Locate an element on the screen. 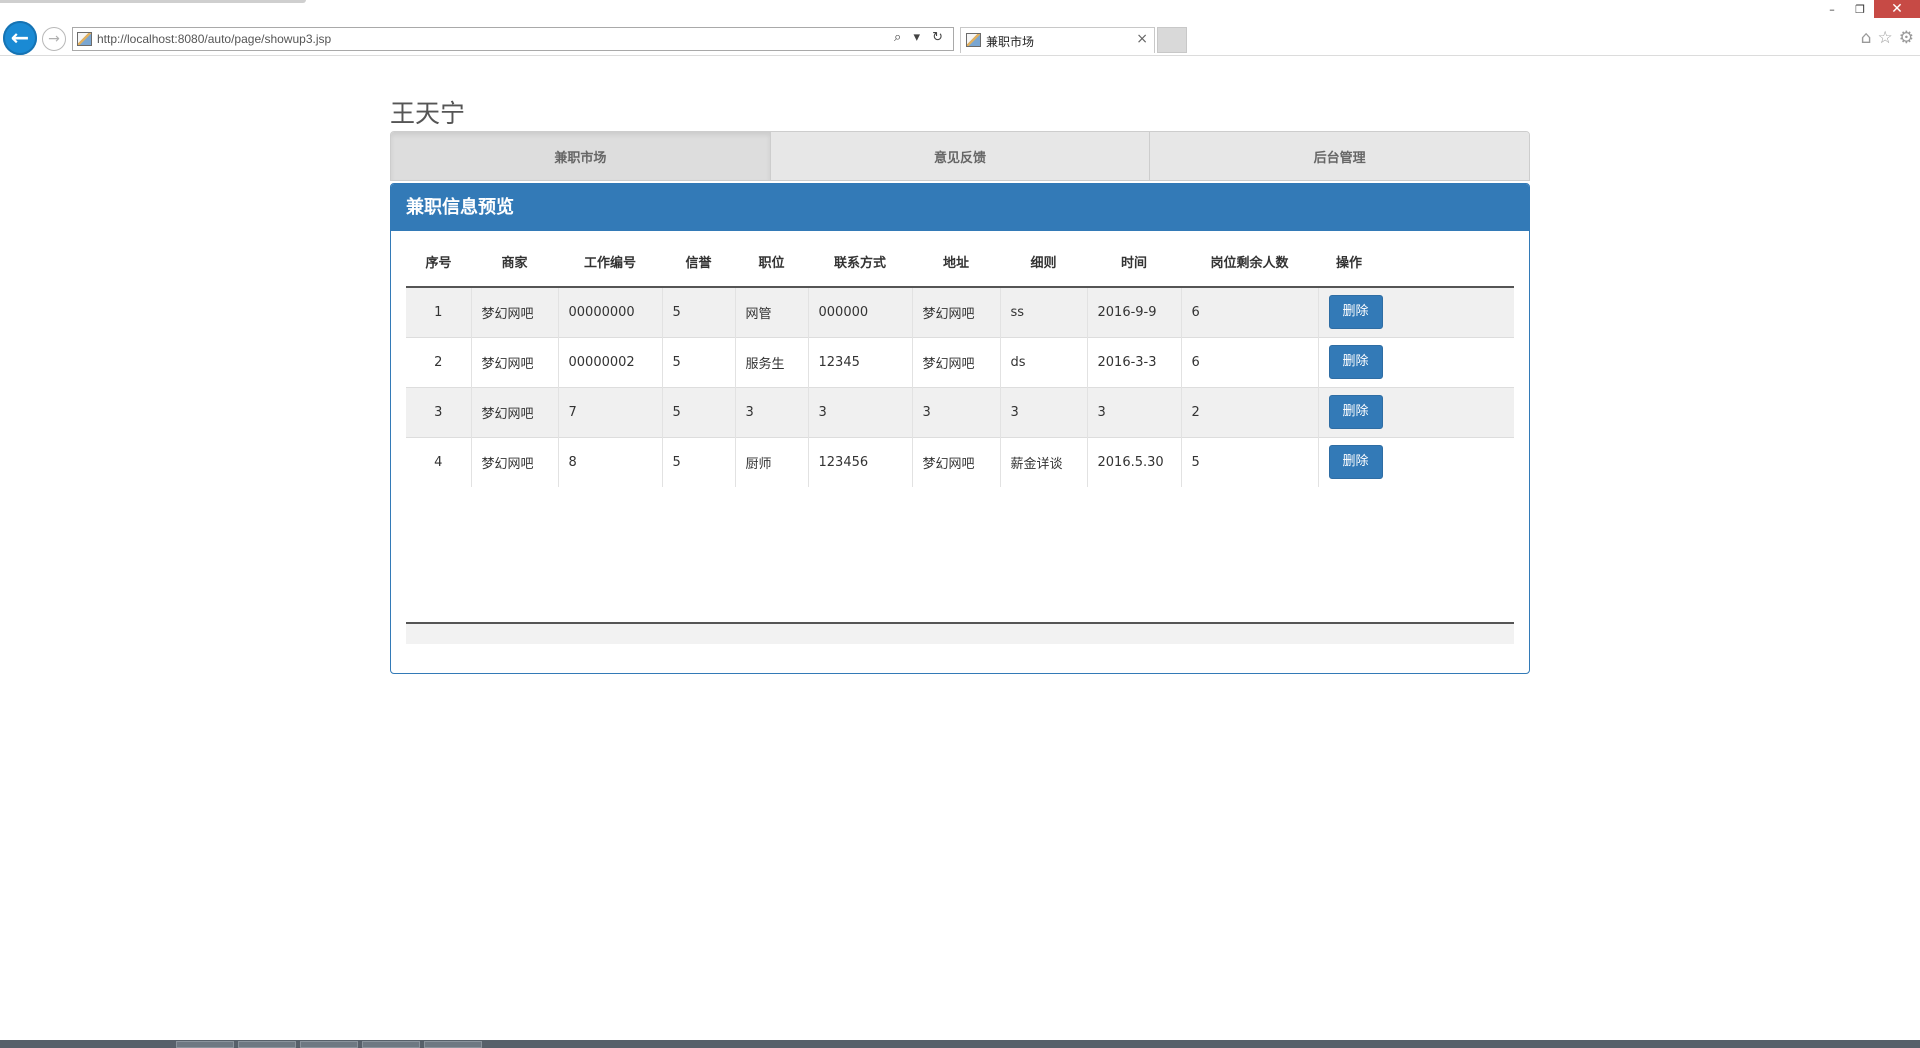 The image size is (1920, 1048). back-button: ← is located at coordinates (20, 38).